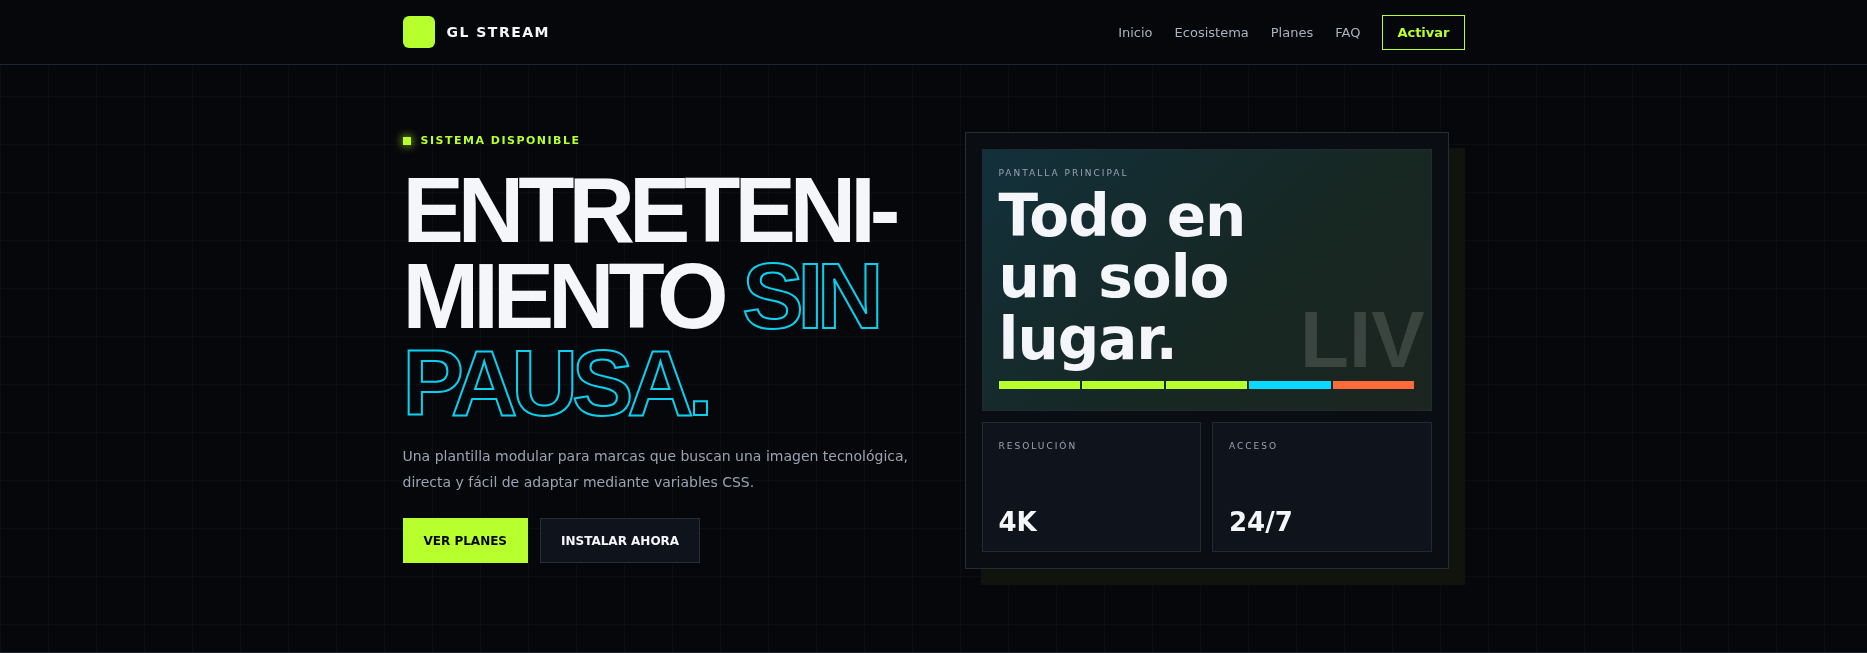 This screenshot has height=653, width=1867. I want to click on stat-value: 24/7, so click(1261, 522).